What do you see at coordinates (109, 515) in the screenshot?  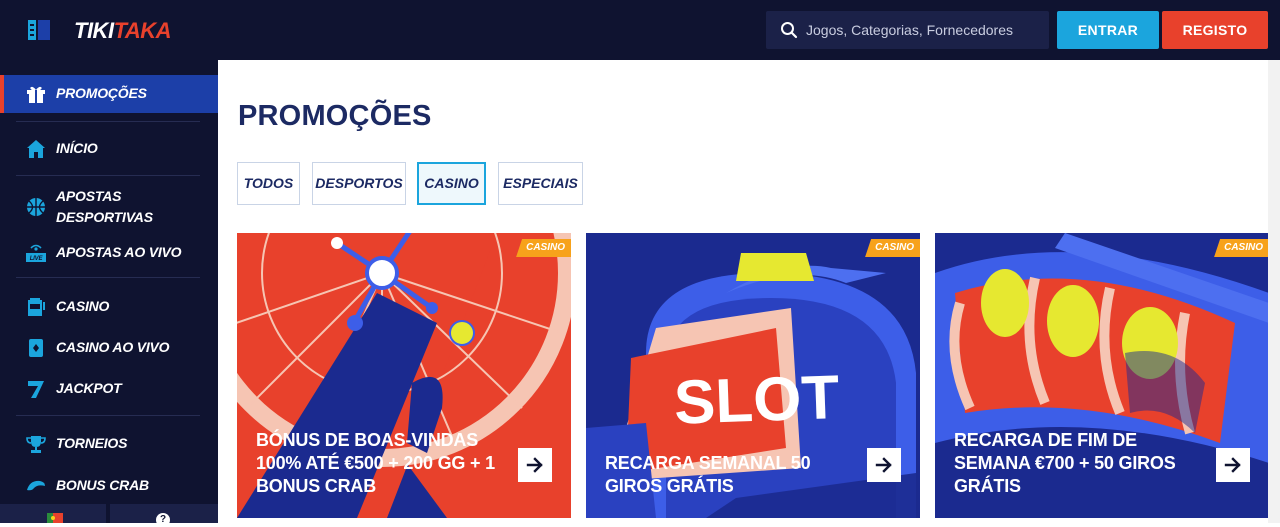 I see `sidebar-footer: ?` at bounding box center [109, 515].